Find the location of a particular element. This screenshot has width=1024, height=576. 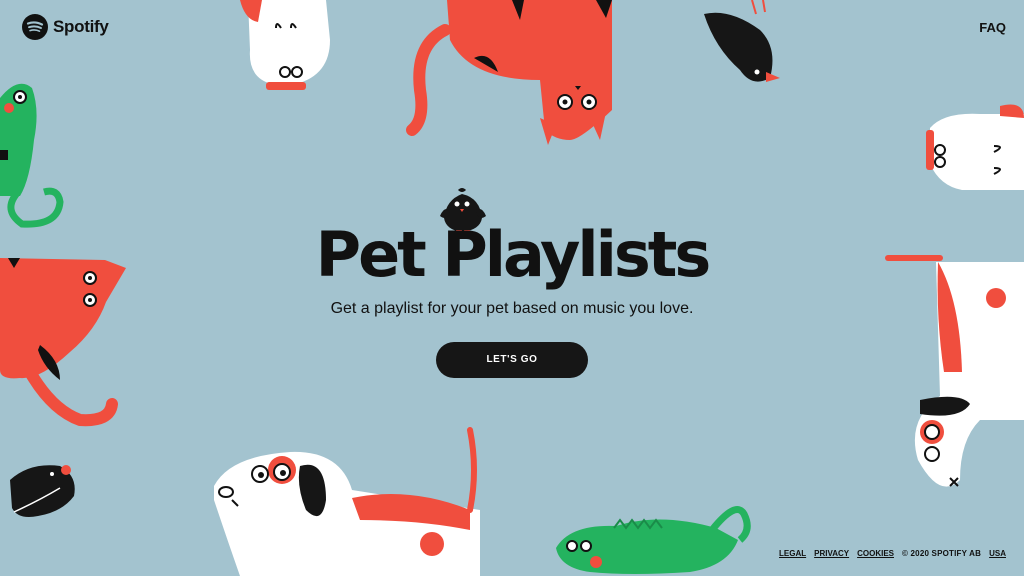

copyright: © 2020 SPOTIFY AB is located at coordinates (942, 553).